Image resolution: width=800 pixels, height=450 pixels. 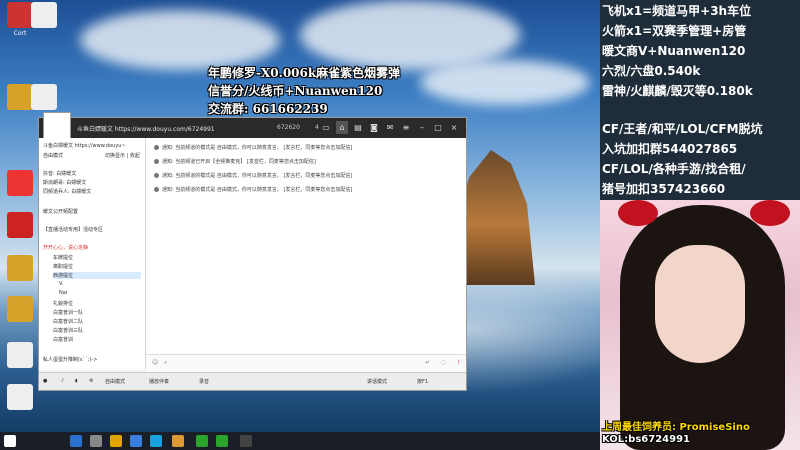 What do you see at coordinates (677, 91) in the screenshot?
I see `side-line: 雷神/火麒麟/毁灭等0.180k` at bounding box center [677, 91].